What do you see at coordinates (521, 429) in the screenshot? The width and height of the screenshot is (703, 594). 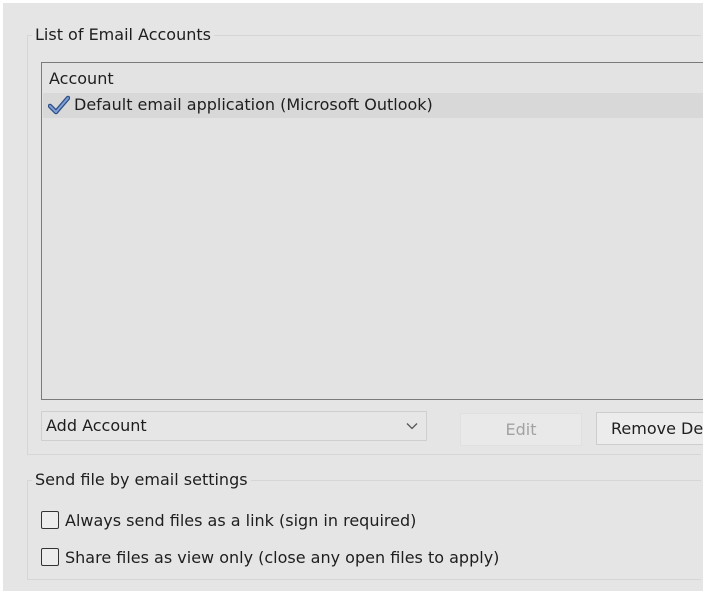 I see `edit-button: Edit` at bounding box center [521, 429].